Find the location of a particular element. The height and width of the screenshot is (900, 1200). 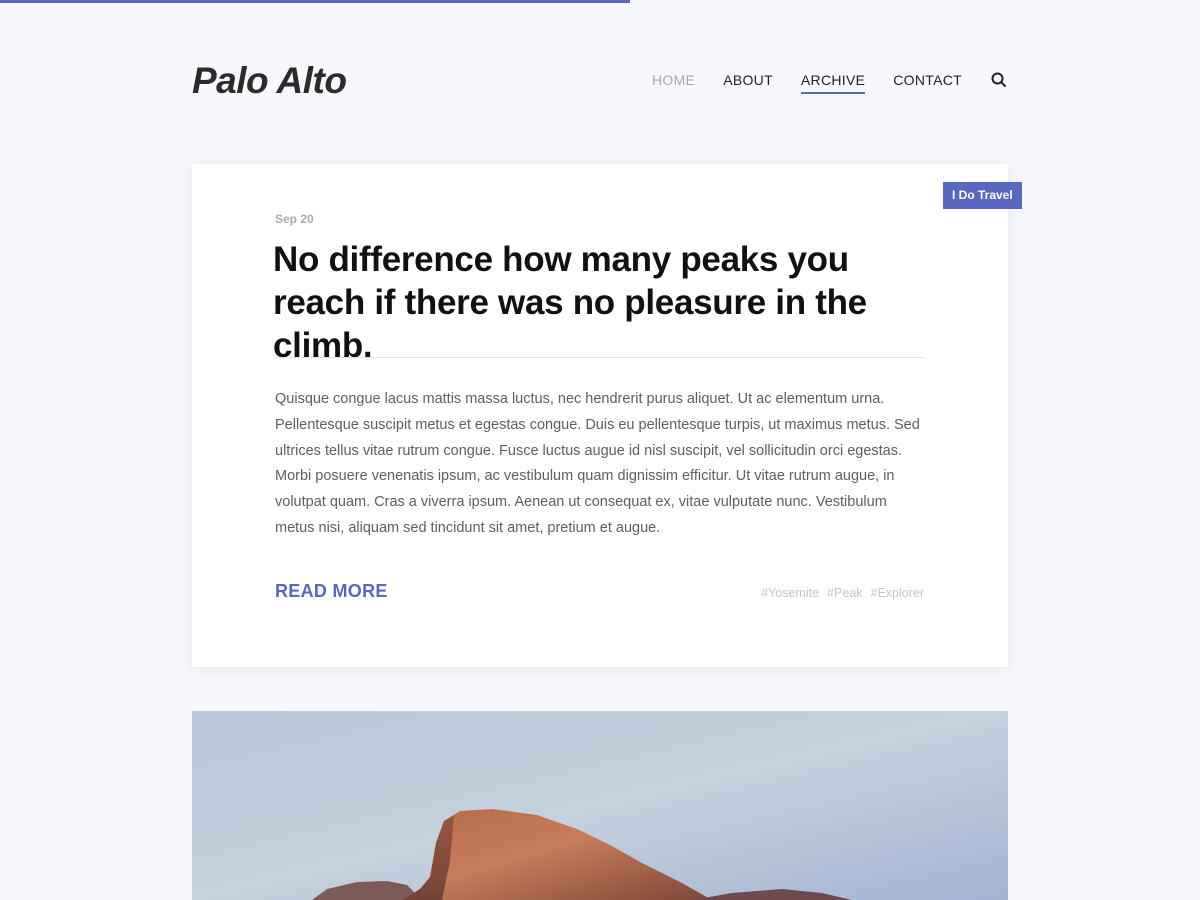

tag-link: #Peak is located at coordinates (844, 593).